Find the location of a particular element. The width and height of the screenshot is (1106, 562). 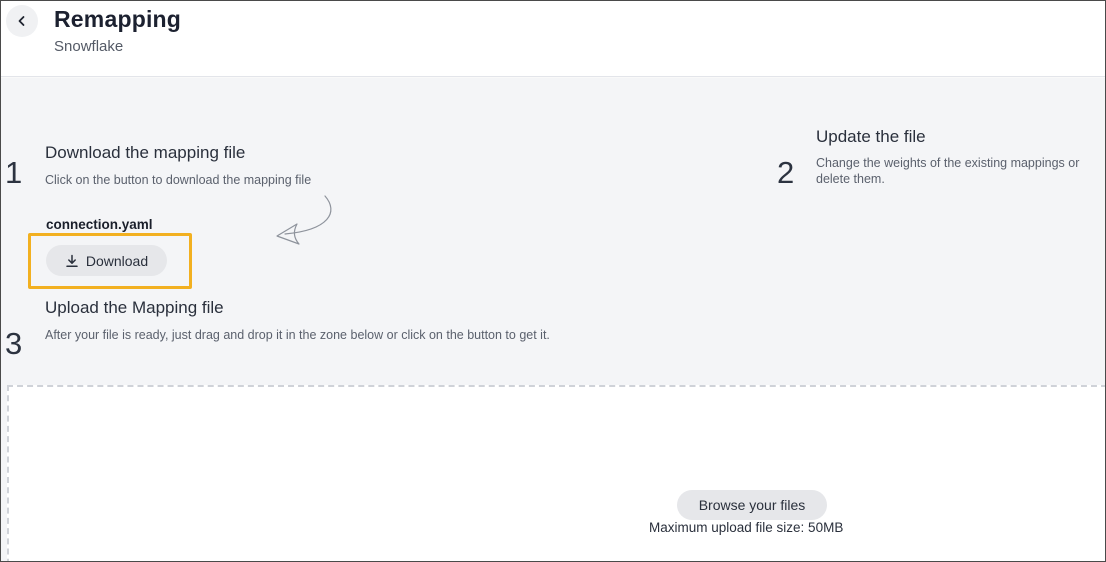

step-2-title: Update the file is located at coordinates (871, 136).